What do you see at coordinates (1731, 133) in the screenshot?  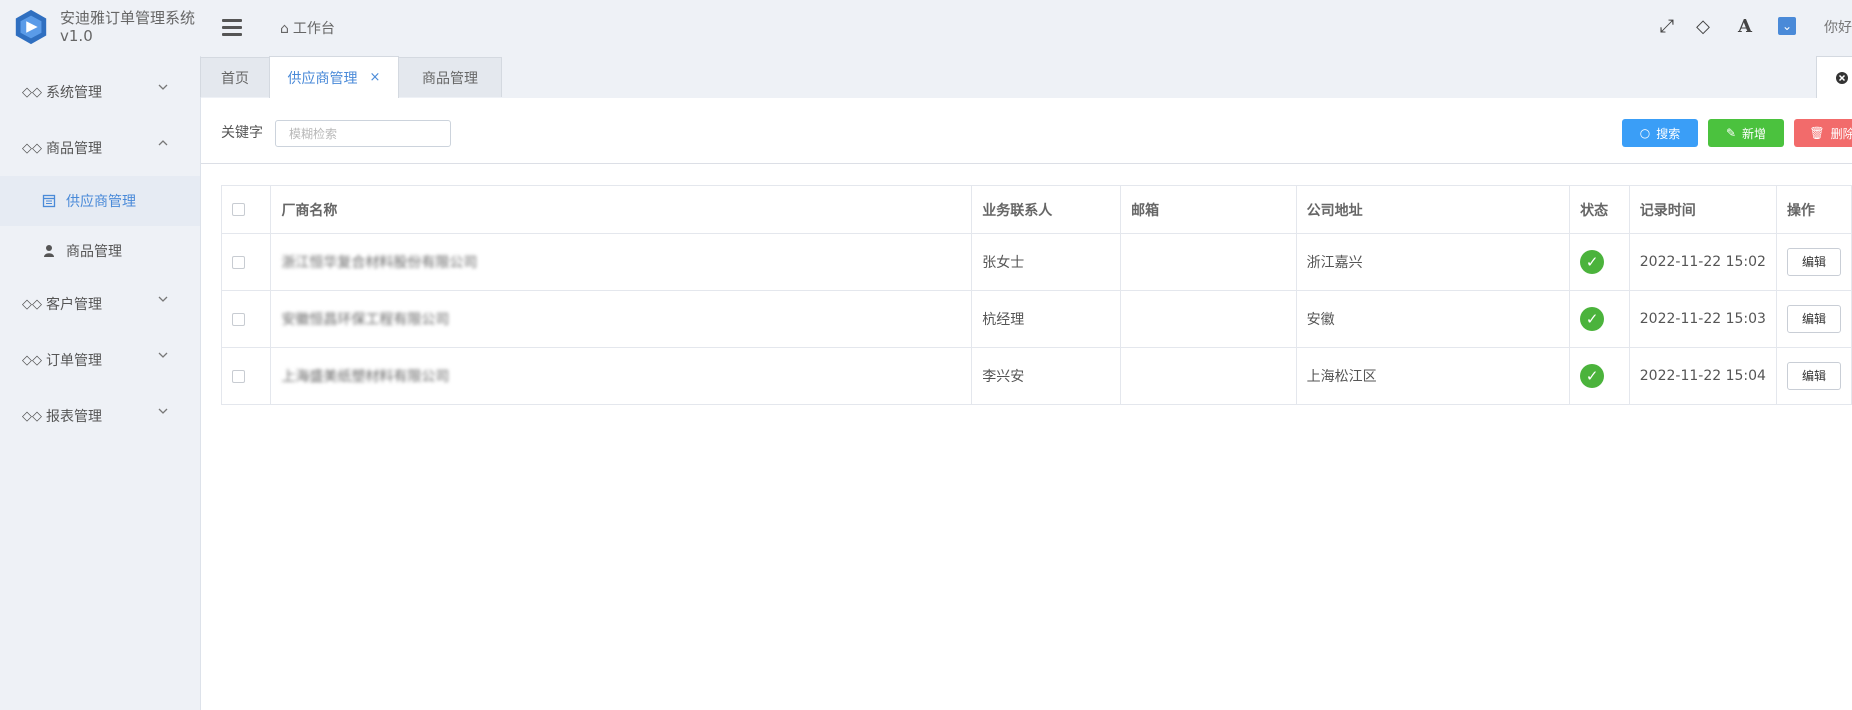 I see `edit-icon: ✎` at bounding box center [1731, 133].